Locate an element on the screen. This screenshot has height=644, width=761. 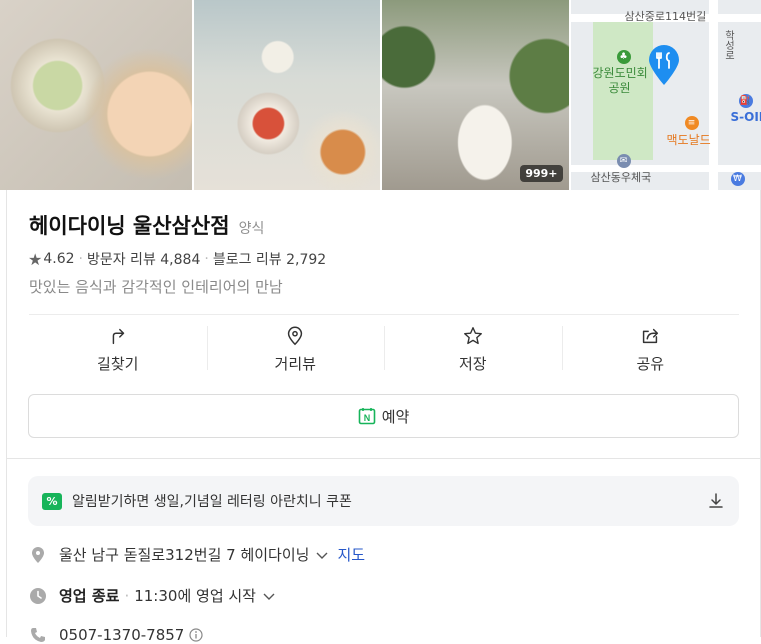
map-poi-label: S-OIL is located at coordinates (746, 117).